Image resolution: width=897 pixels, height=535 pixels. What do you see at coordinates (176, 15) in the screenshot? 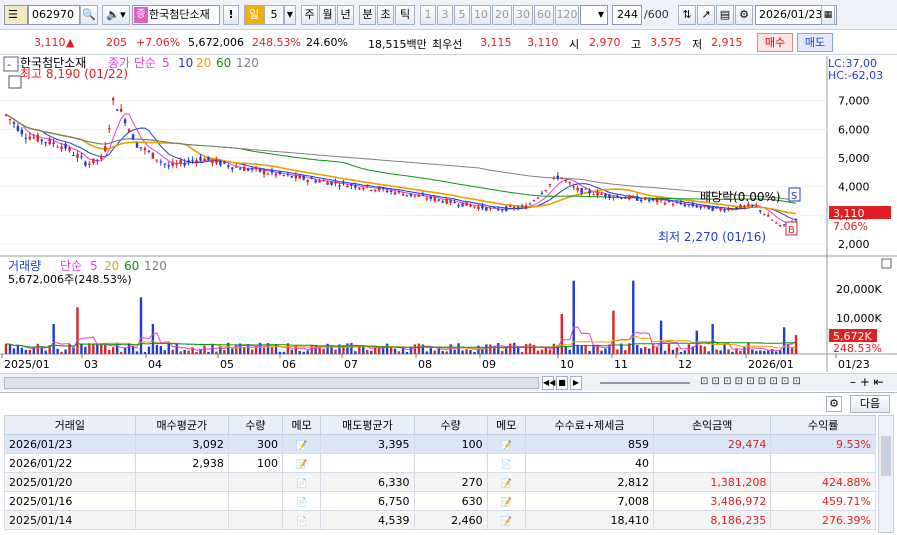
I see `stock-name-field: 증 한국첨단소재` at bounding box center [176, 15].